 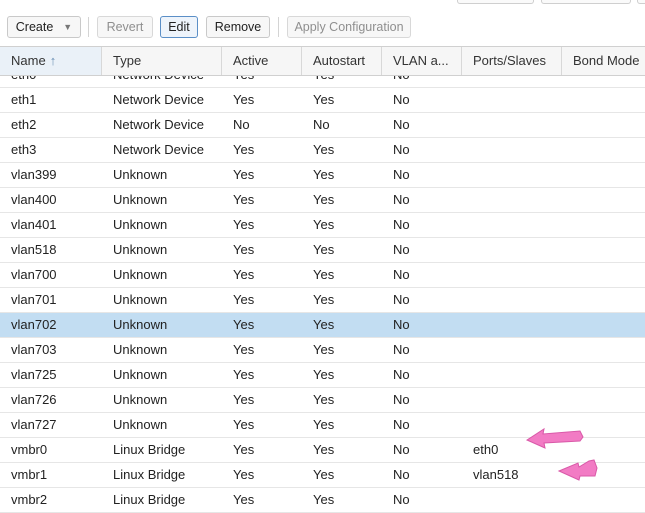 What do you see at coordinates (322, 175) in the screenshot?
I see `table-row: vlan399 Unknown Yes Yes No` at bounding box center [322, 175].